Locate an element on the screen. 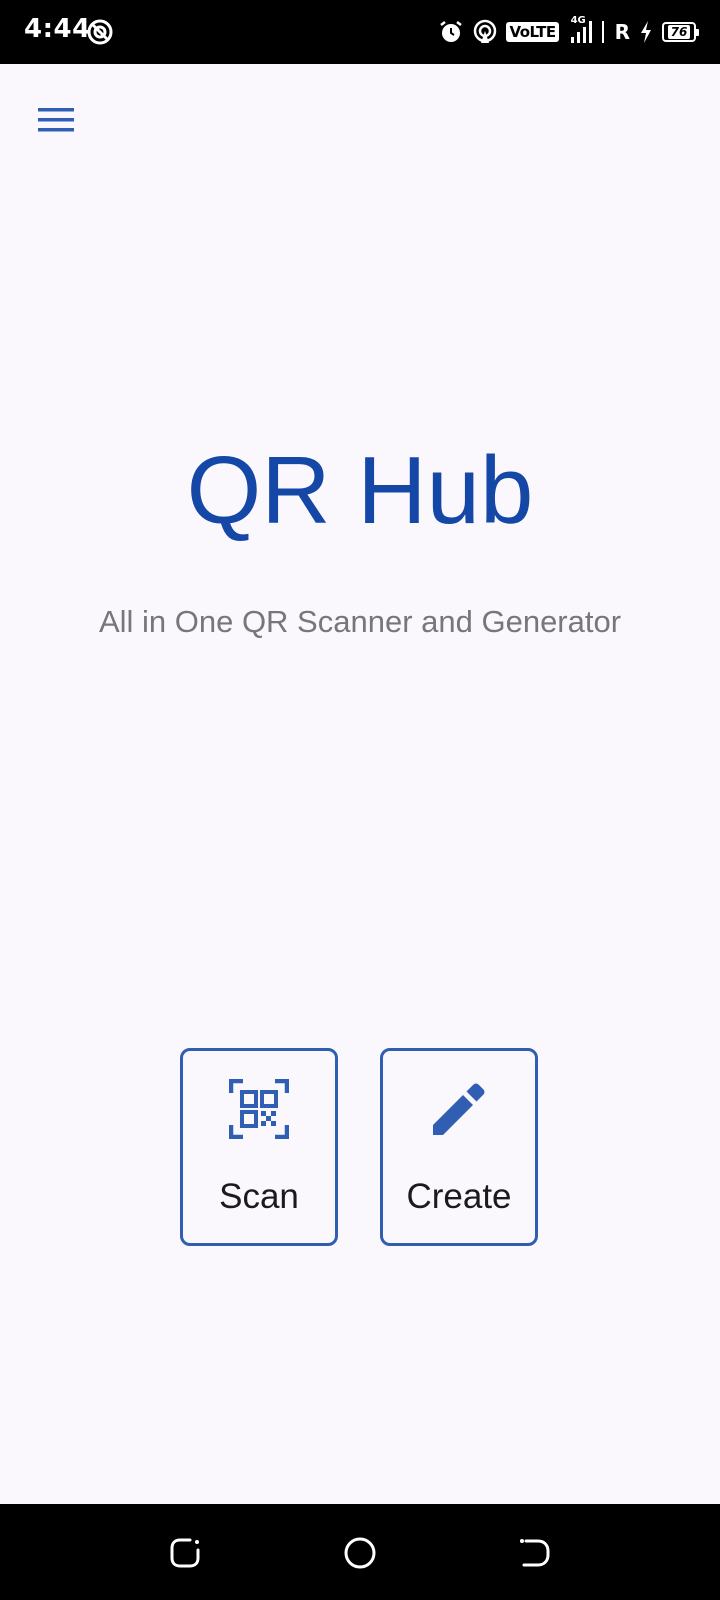 This screenshot has height=1600, width=720. do-not-disturb-icon is located at coordinates (100, 32).